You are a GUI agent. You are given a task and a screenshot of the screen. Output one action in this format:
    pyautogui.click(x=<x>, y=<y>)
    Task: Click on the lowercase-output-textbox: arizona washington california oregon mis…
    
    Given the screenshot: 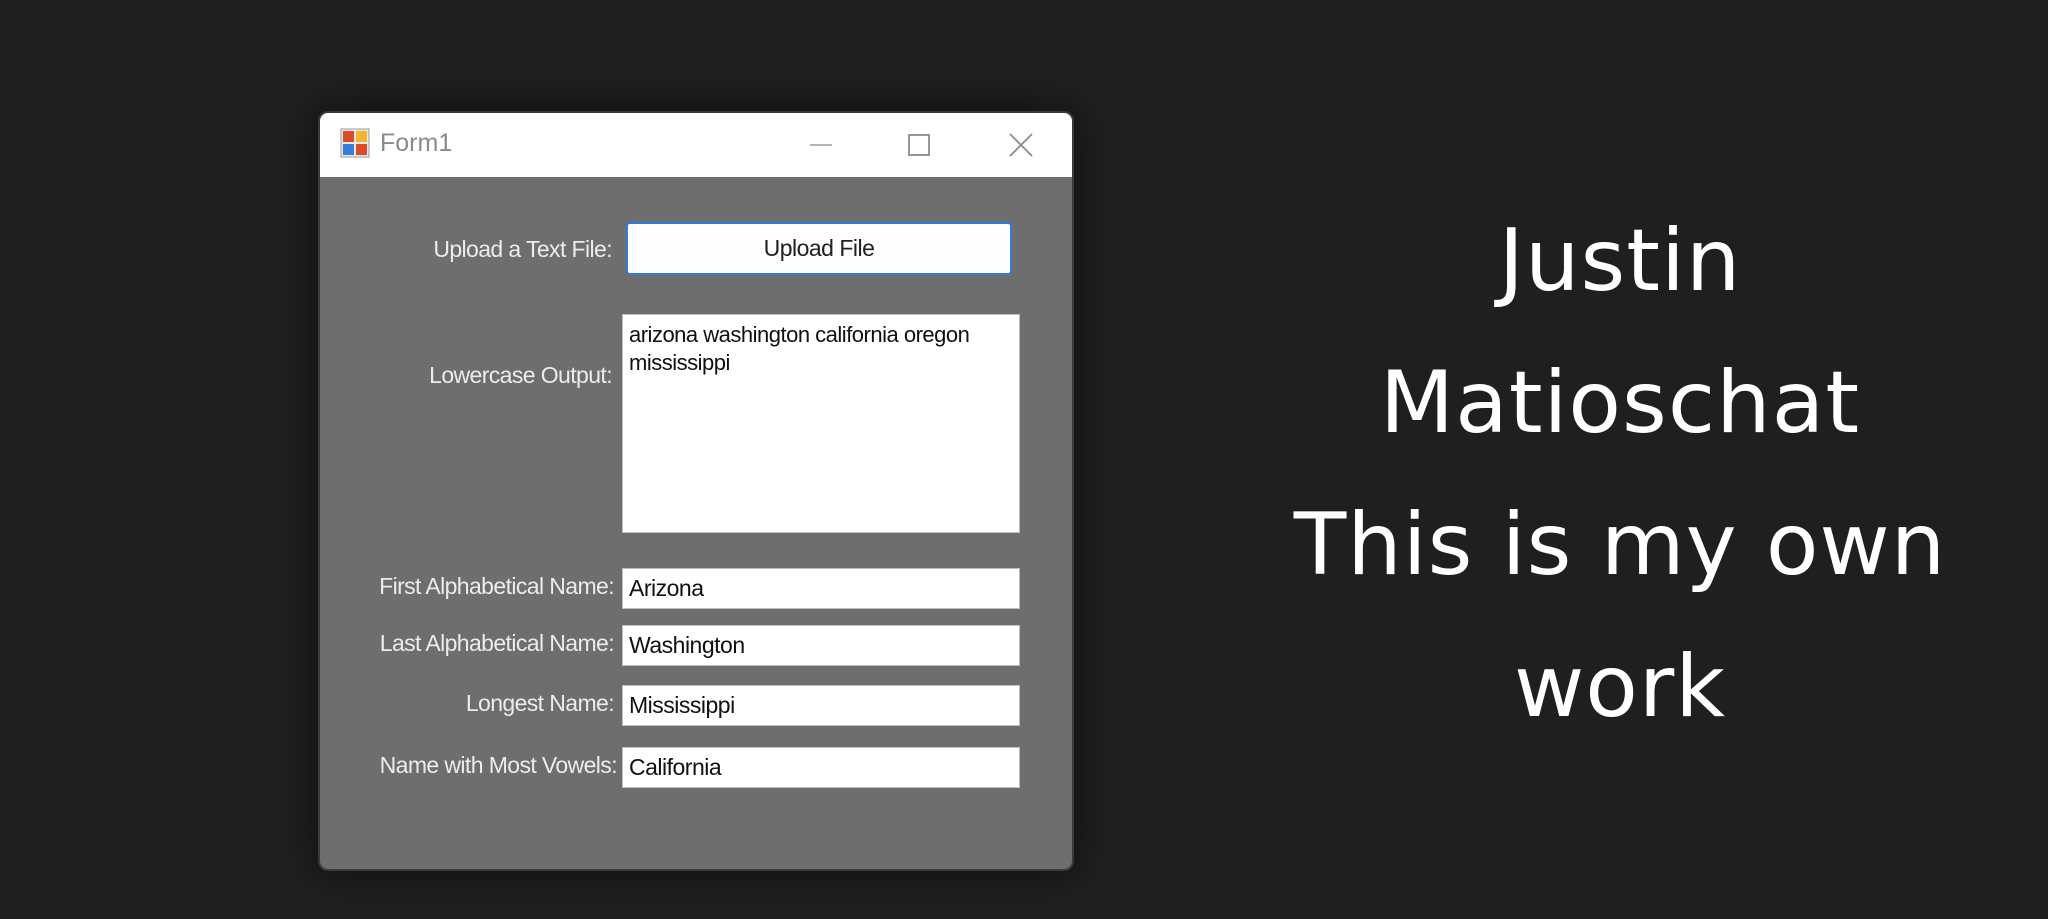 What is the action you would take?
    pyautogui.click(x=821, y=423)
    